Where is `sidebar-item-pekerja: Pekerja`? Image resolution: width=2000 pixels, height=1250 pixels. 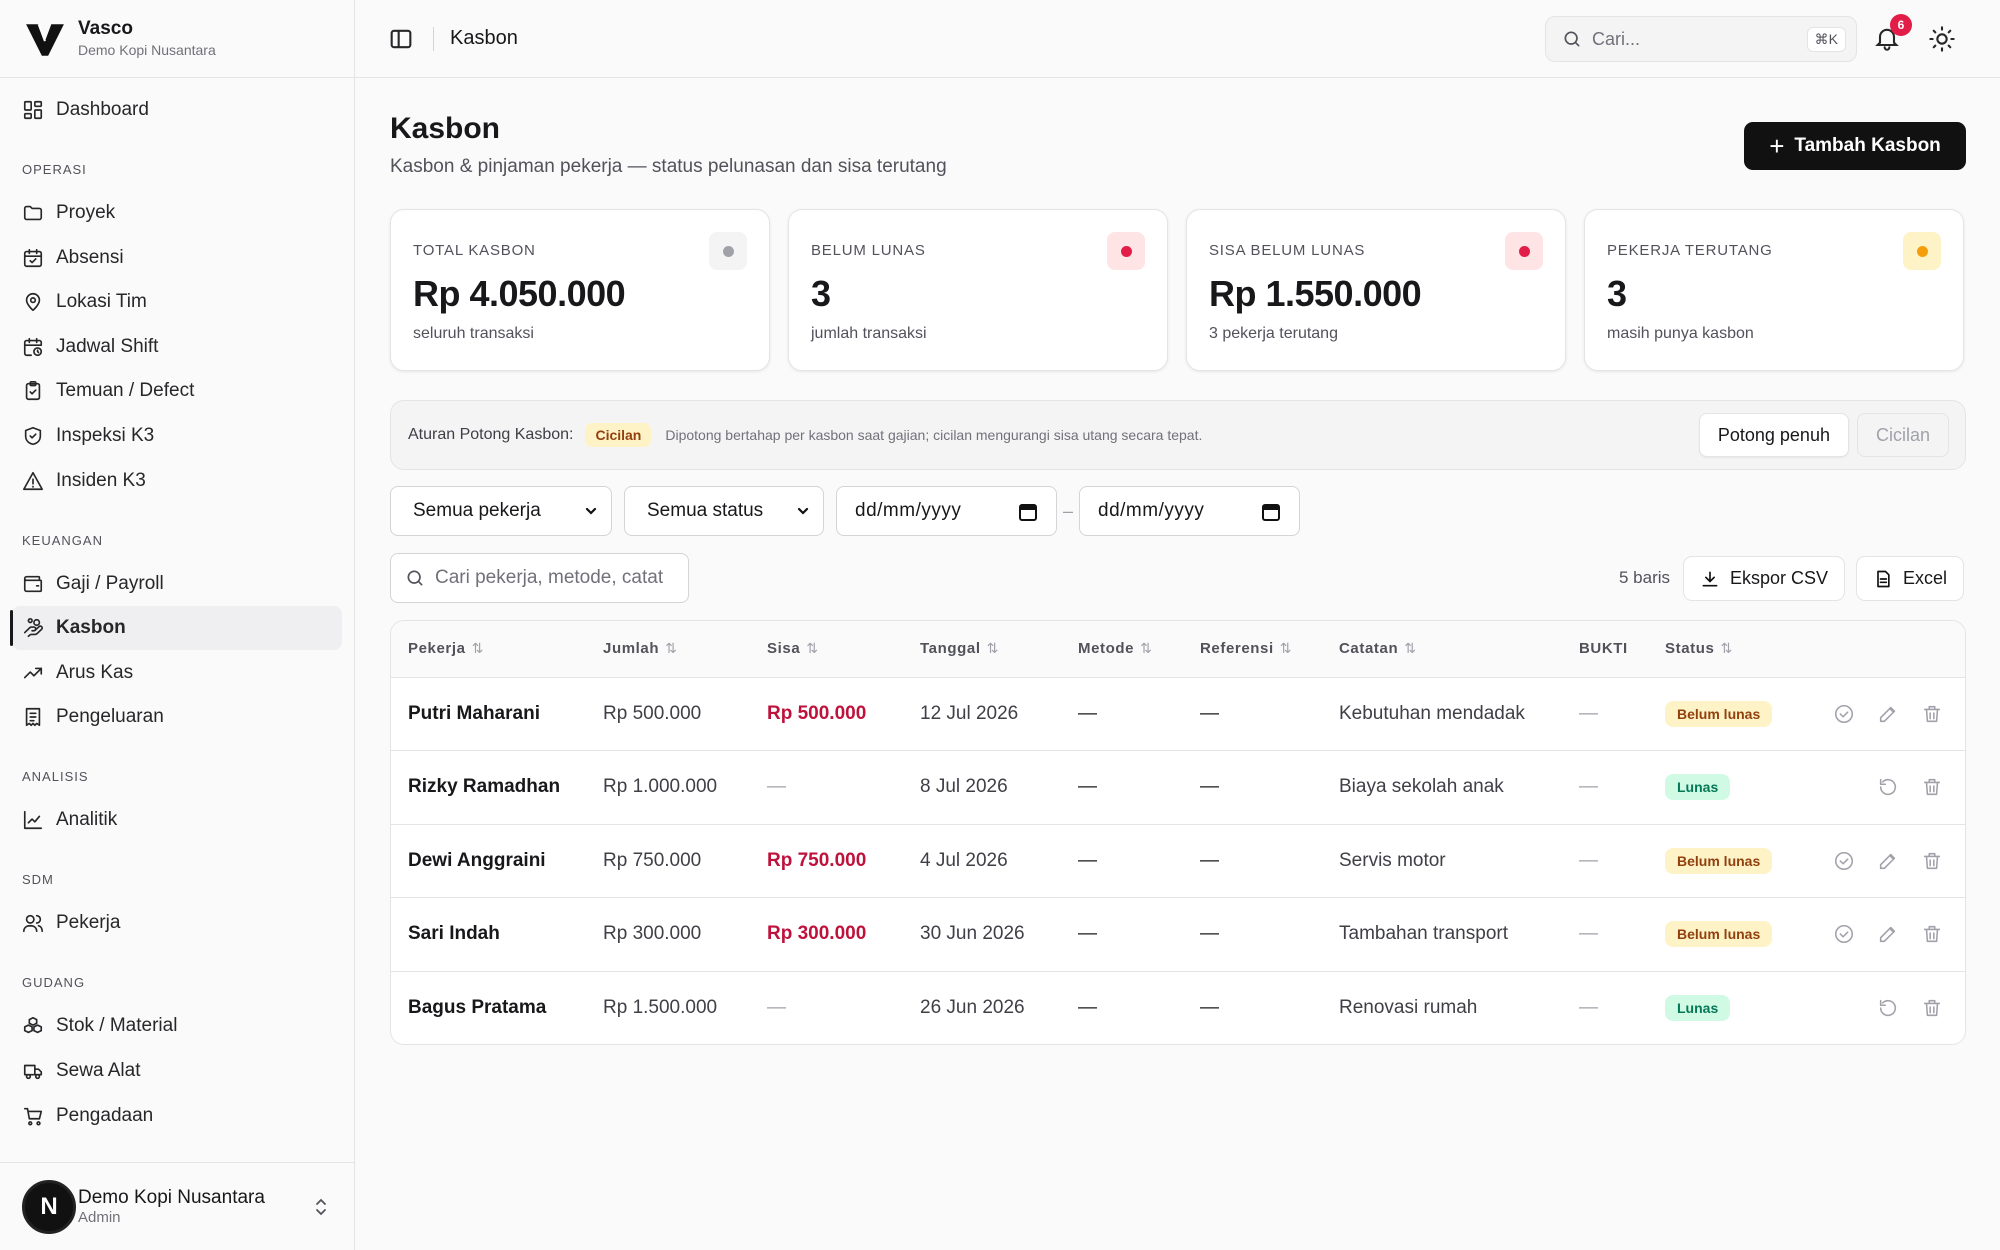
sidebar-item-pekerja: Pekerja is located at coordinates (177, 923).